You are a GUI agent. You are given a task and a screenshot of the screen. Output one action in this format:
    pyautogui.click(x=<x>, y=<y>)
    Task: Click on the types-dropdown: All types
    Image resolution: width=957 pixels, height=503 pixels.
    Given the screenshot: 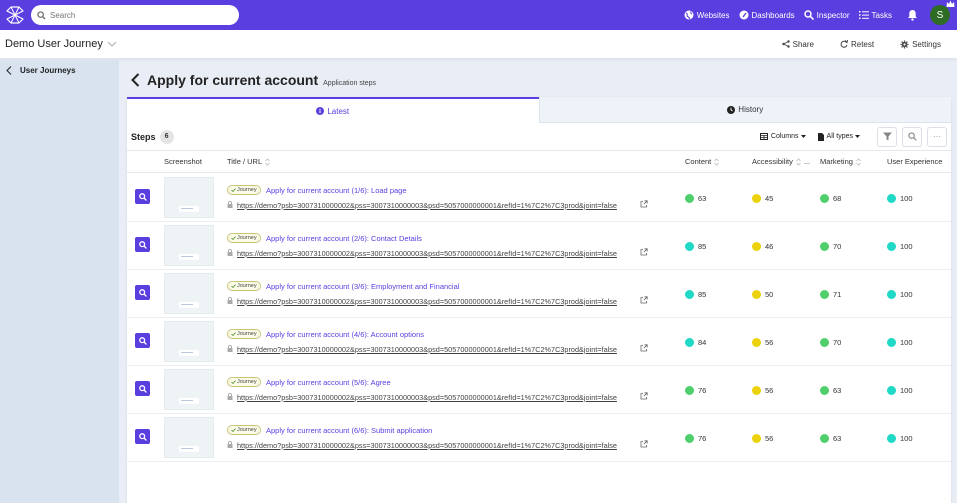 What is the action you would take?
    pyautogui.click(x=838, y=136)
    